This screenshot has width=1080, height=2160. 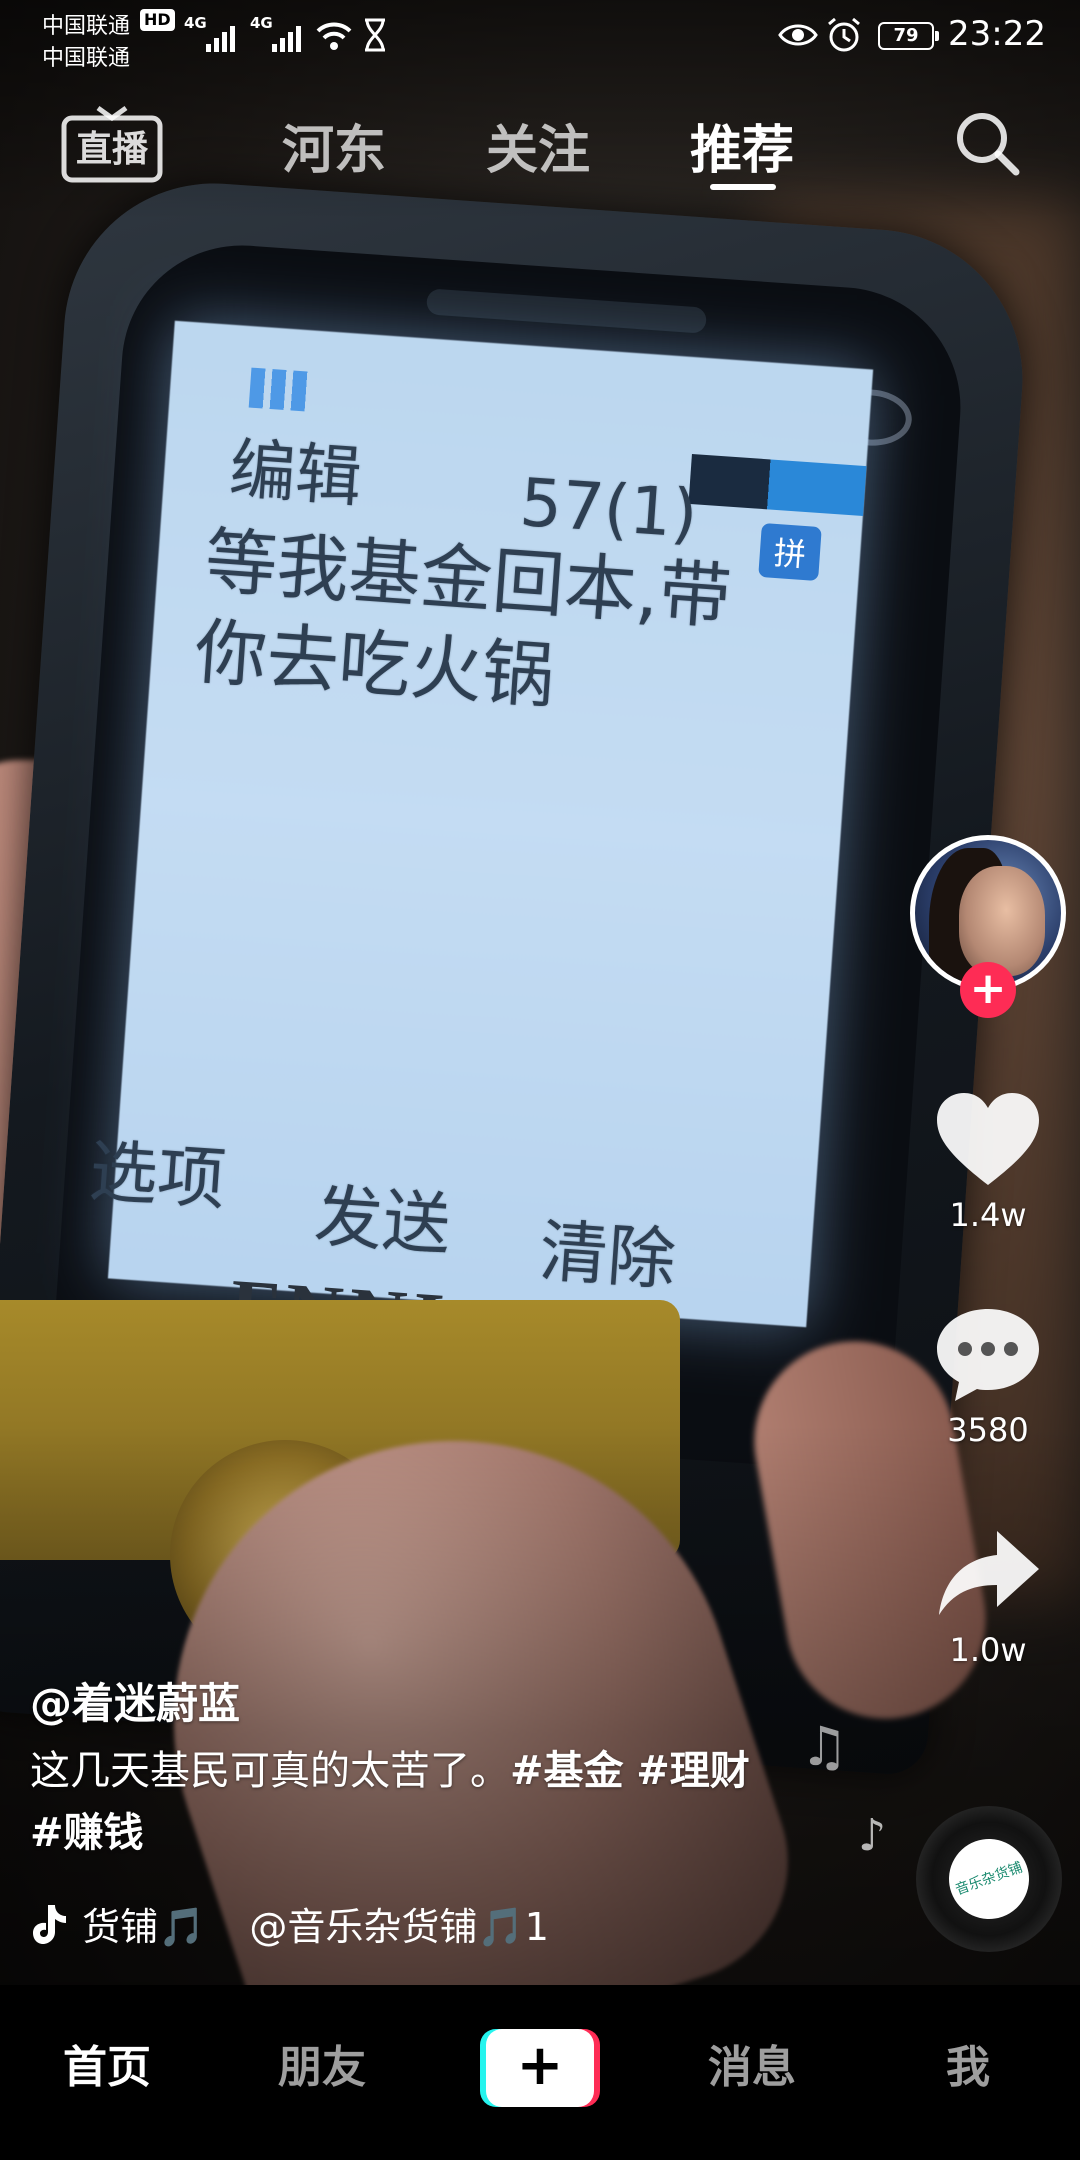 I want to click on plus-icon: +, so click(x=540, y=2065).